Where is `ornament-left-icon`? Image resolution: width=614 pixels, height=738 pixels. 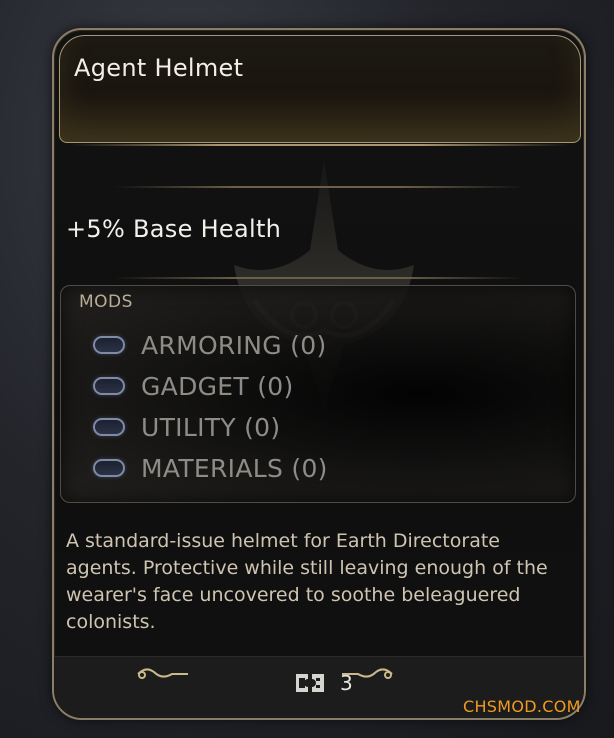
ornament-left-icon is located at coordinates (162, 673).